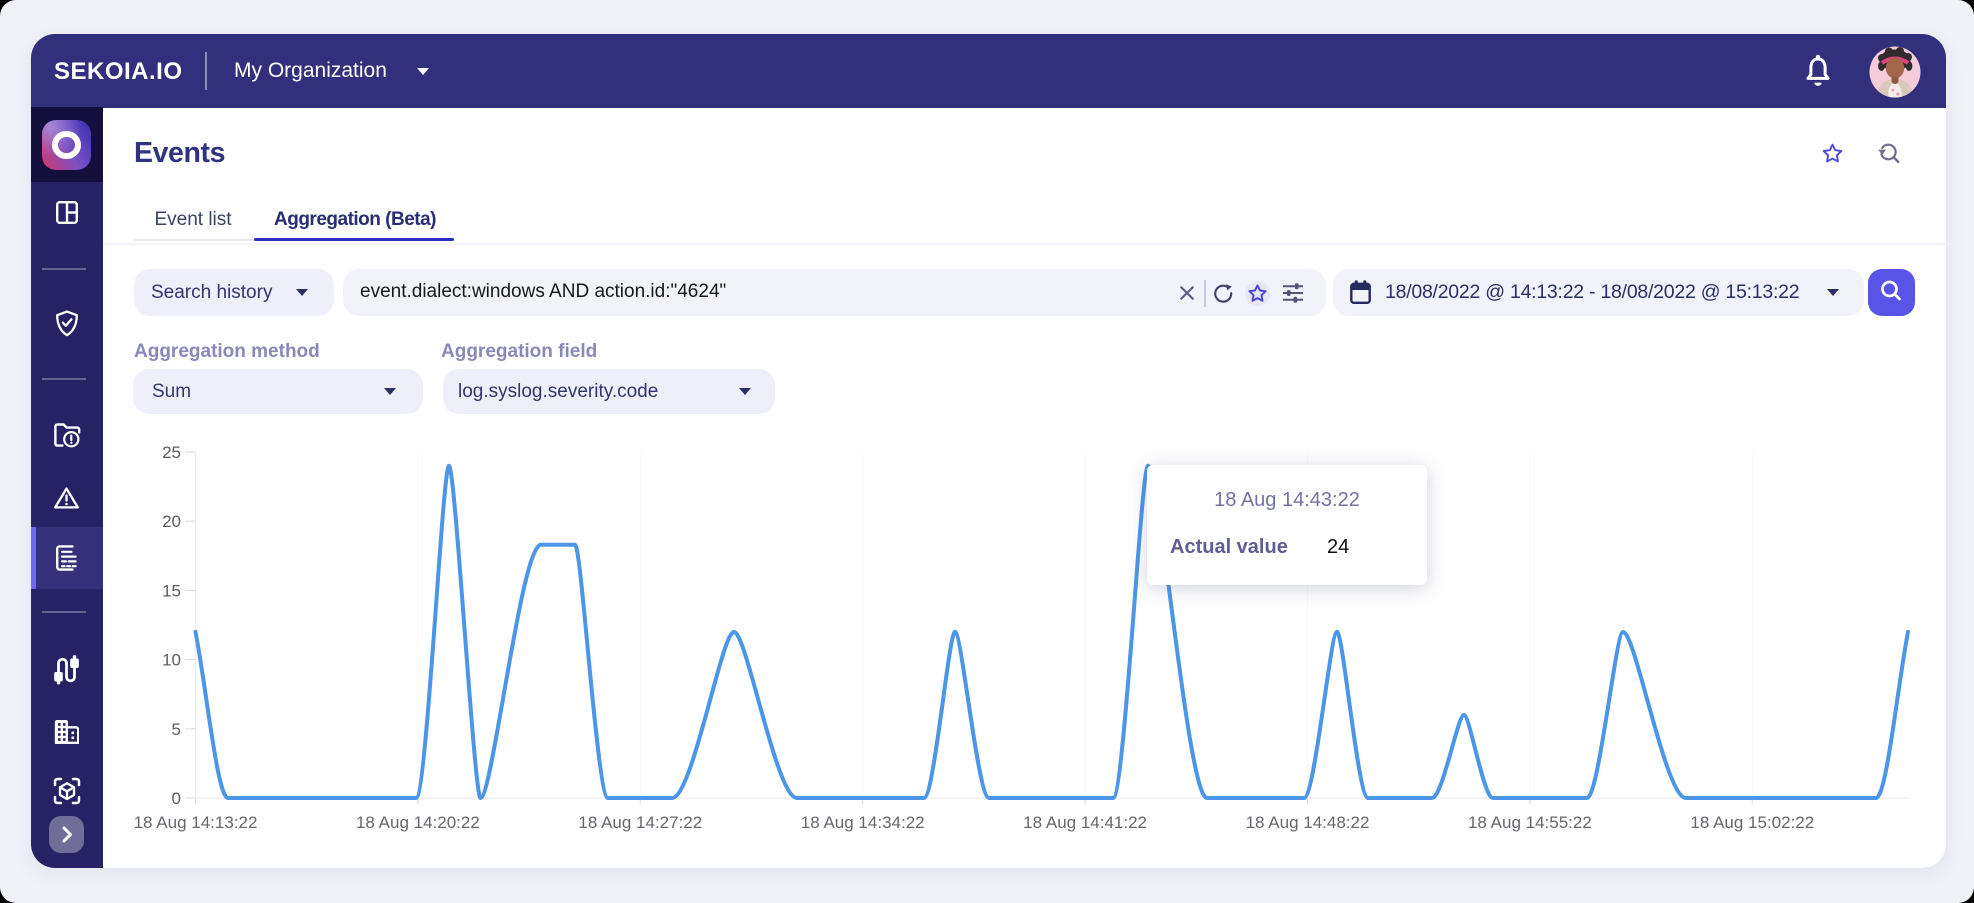 The width and height of the screenshot is (1974, 903). I want to click on svg-text: 18 Aug 14:41:22, so click(1085, 822).